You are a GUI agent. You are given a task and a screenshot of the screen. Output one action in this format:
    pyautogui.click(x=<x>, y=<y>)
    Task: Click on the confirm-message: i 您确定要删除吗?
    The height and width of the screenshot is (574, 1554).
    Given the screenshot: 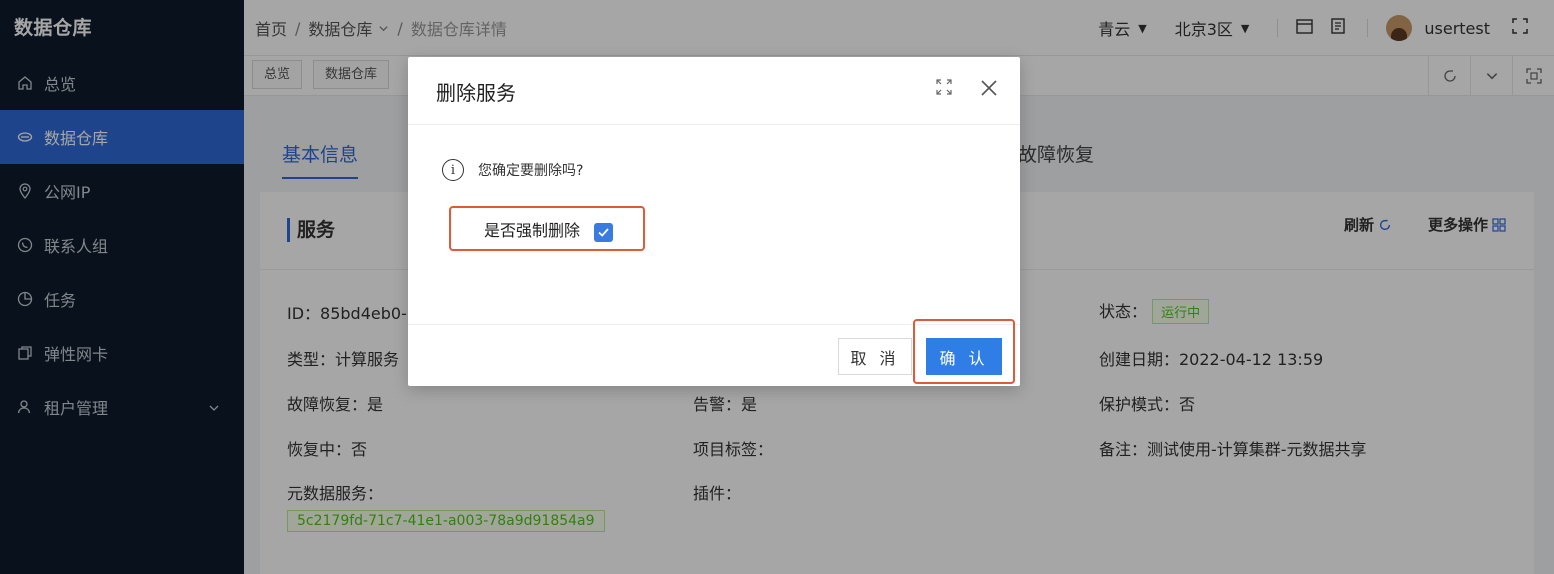 What is the action you would take?
    pyautogui.click(x=512, y=170)
    